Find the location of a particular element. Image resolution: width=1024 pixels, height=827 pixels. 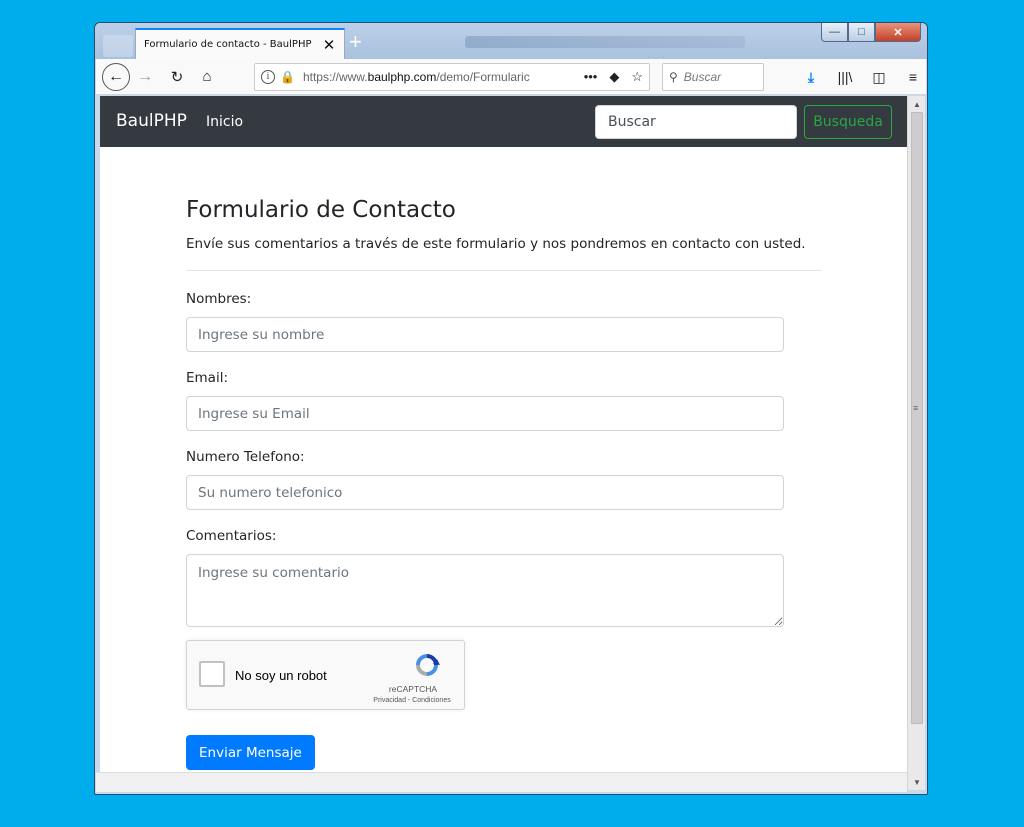

send-message-button: Enviar Mensaje is located at coordinates (250, 752).